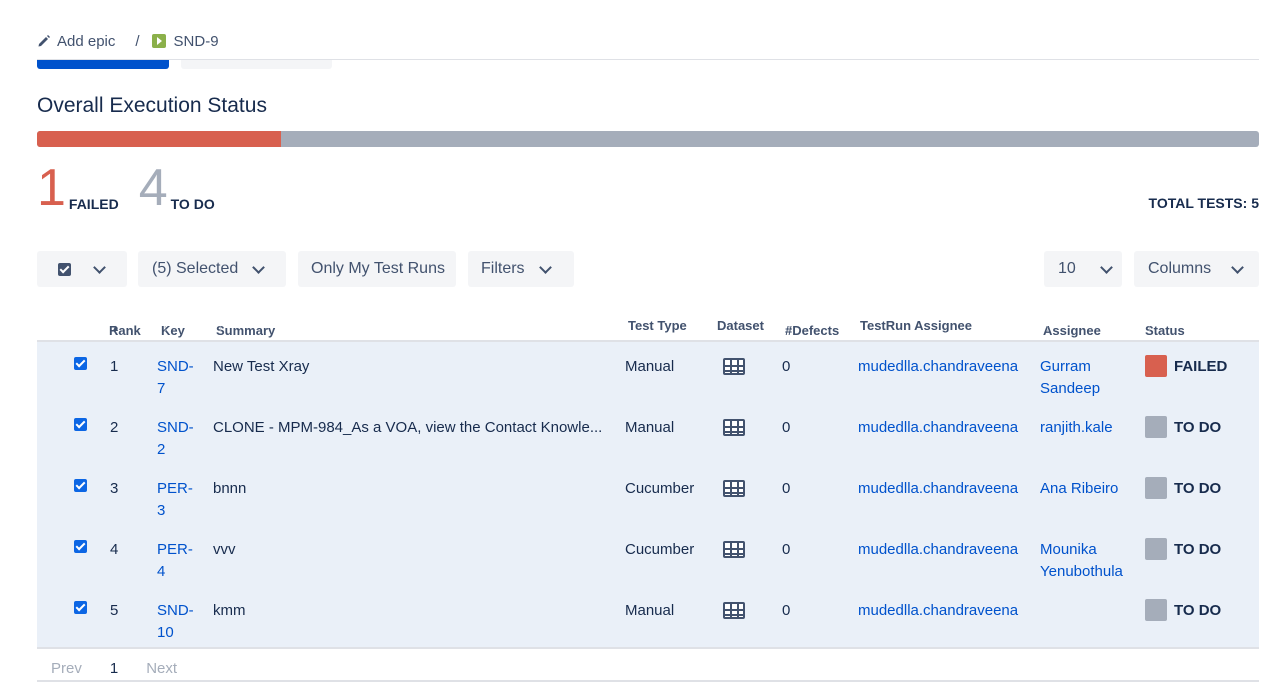  Describe the element at coordinates (648, 681) in the screenshot. I see `footer-divider` at that location.